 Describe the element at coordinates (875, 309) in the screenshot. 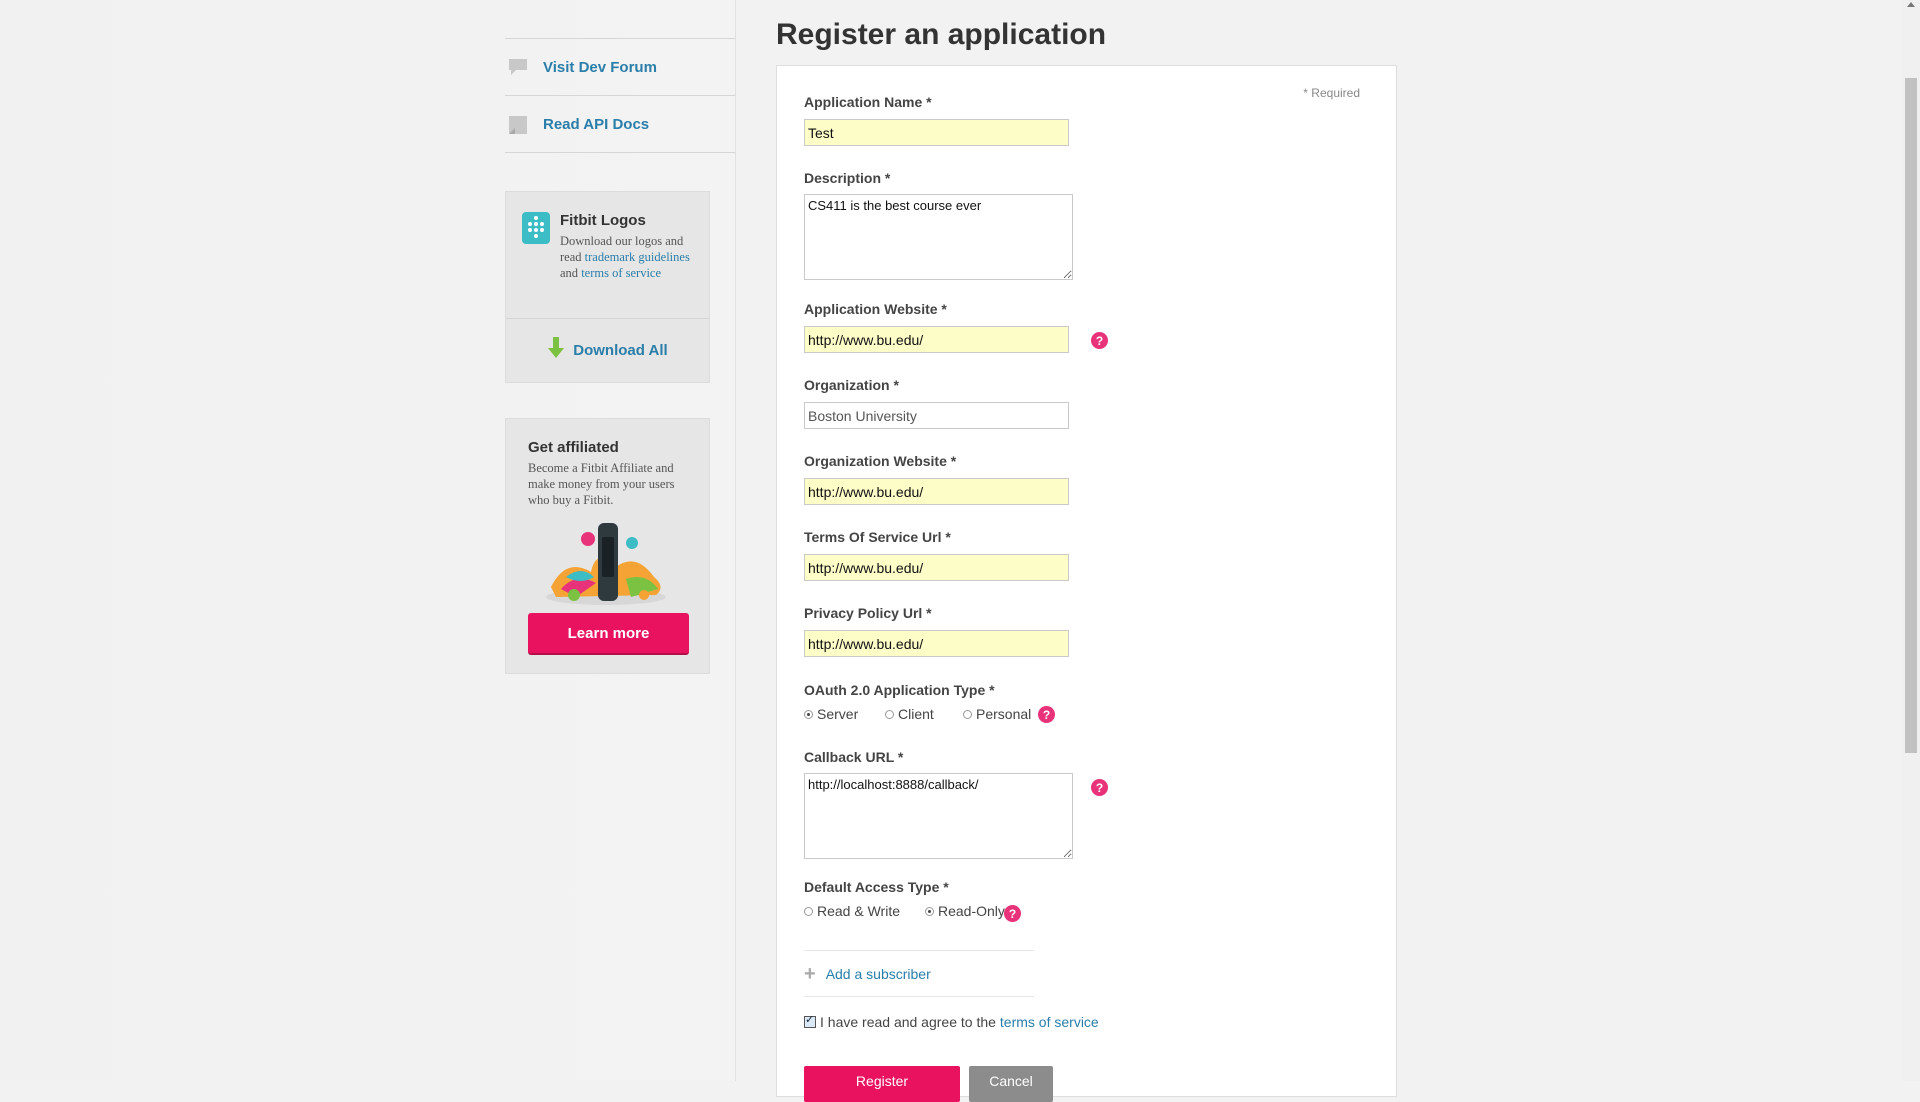

I see `app-website-label: Application Website *` at that location.